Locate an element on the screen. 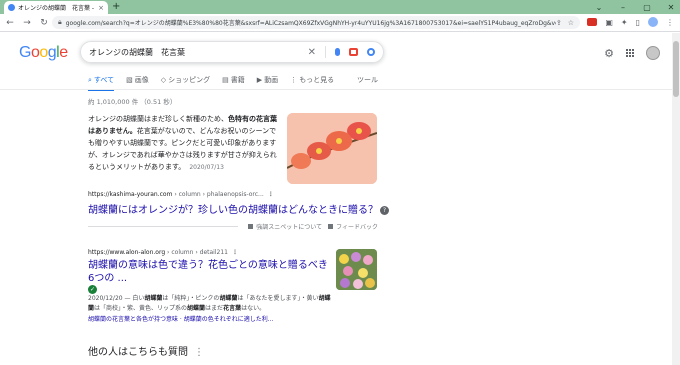 Image resolution: width=680 pixels, height=365 pixels. chrome-menu-icon: ⋮ is located at coordinates (670, 22).